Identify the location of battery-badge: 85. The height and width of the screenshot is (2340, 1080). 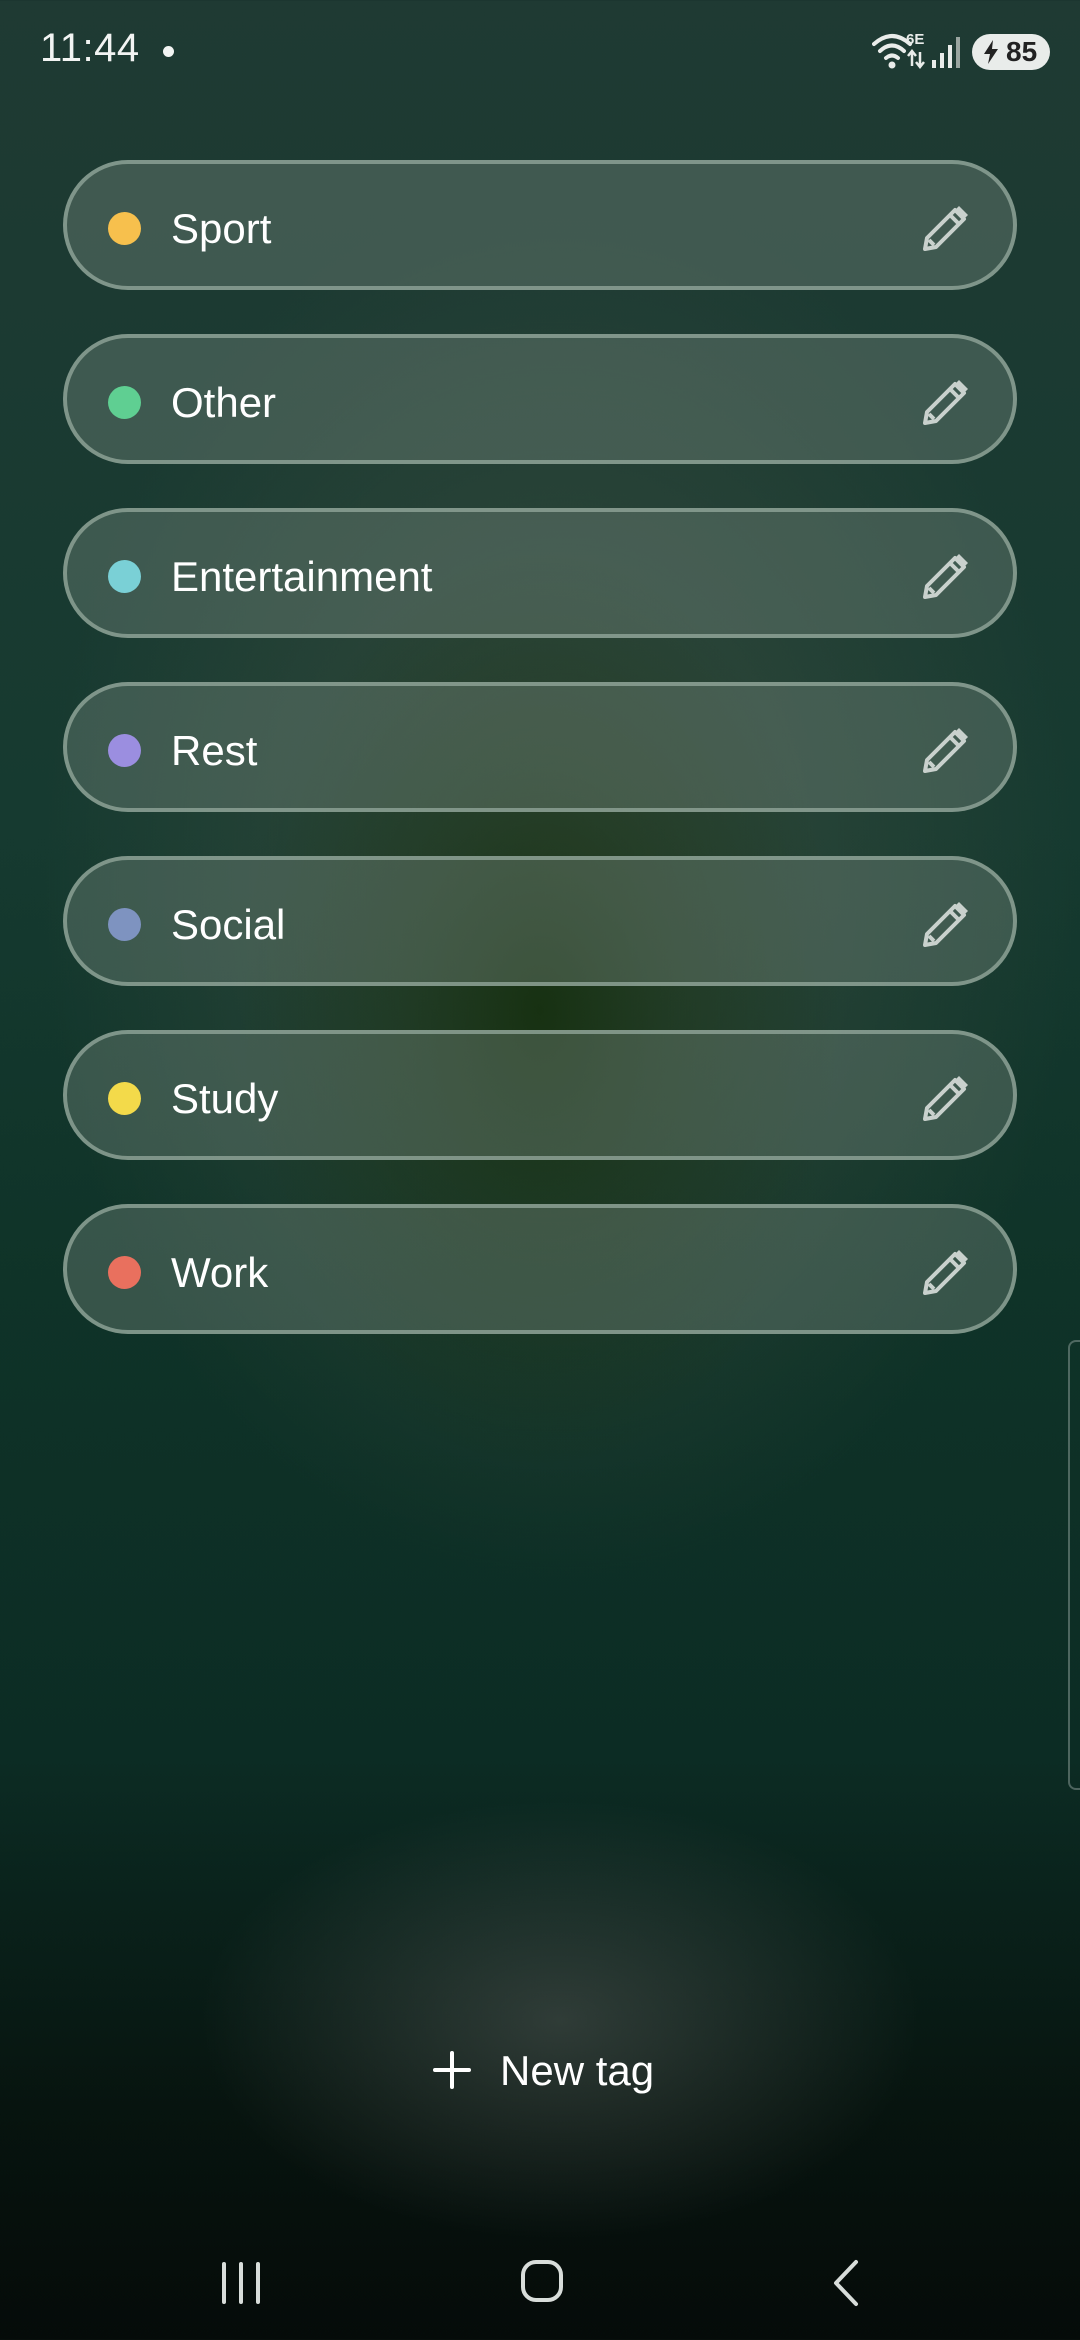
(1011, 52).